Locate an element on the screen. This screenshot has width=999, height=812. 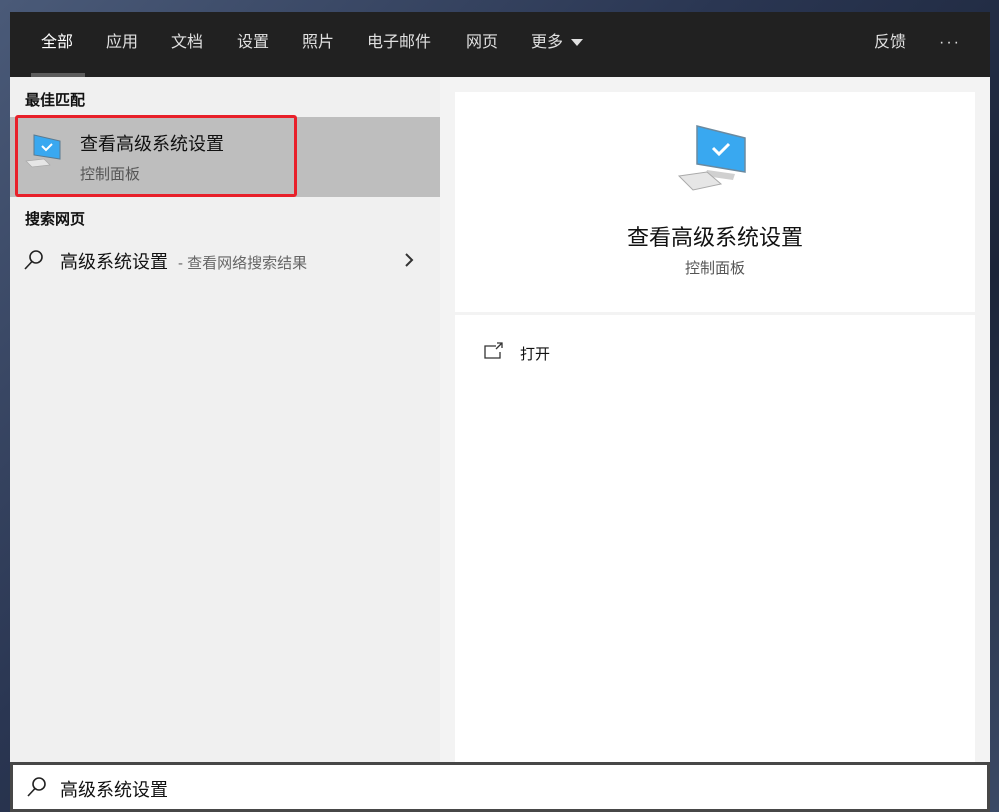
web-search-heading: 搜索网页 is located at coordinates (55, 219).